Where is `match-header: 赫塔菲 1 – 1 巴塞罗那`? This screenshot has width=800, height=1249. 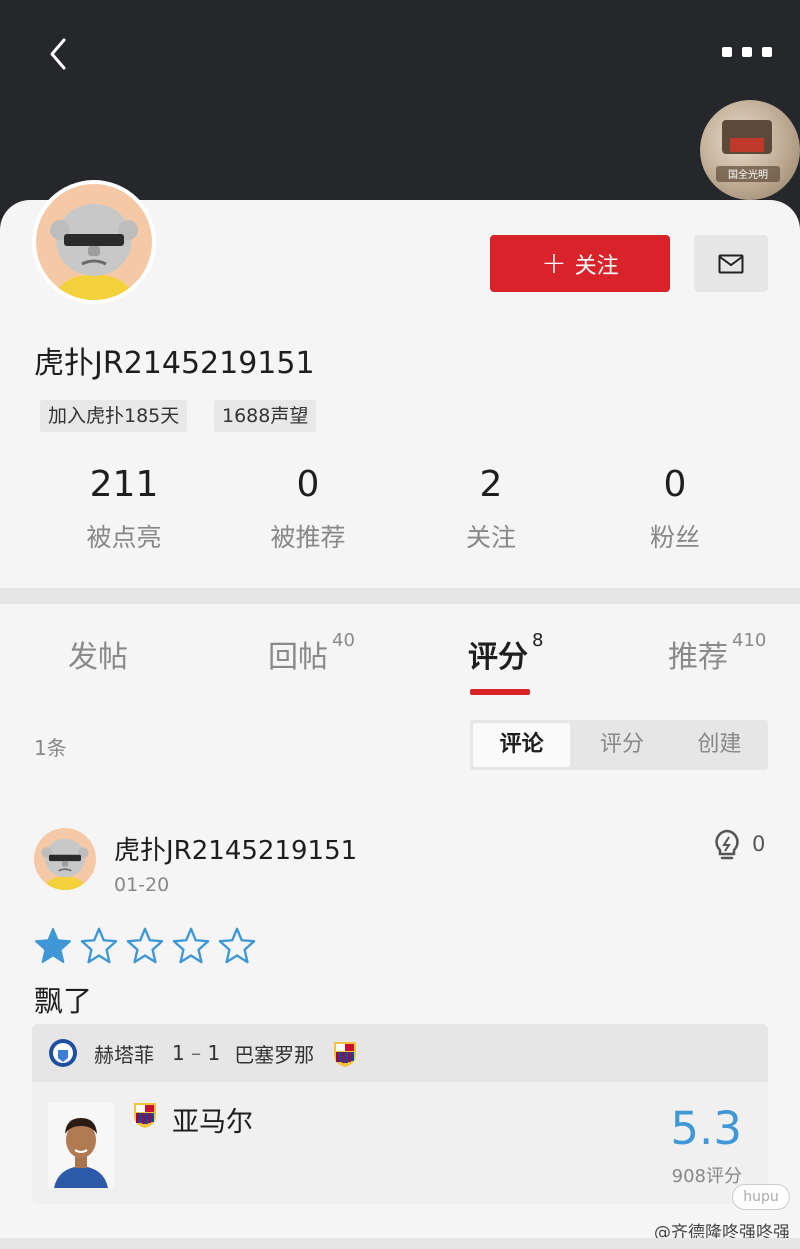 match-header: 赫塔菲 1 – 1 巴塞罗那 is located at coordinates (400, 1053).